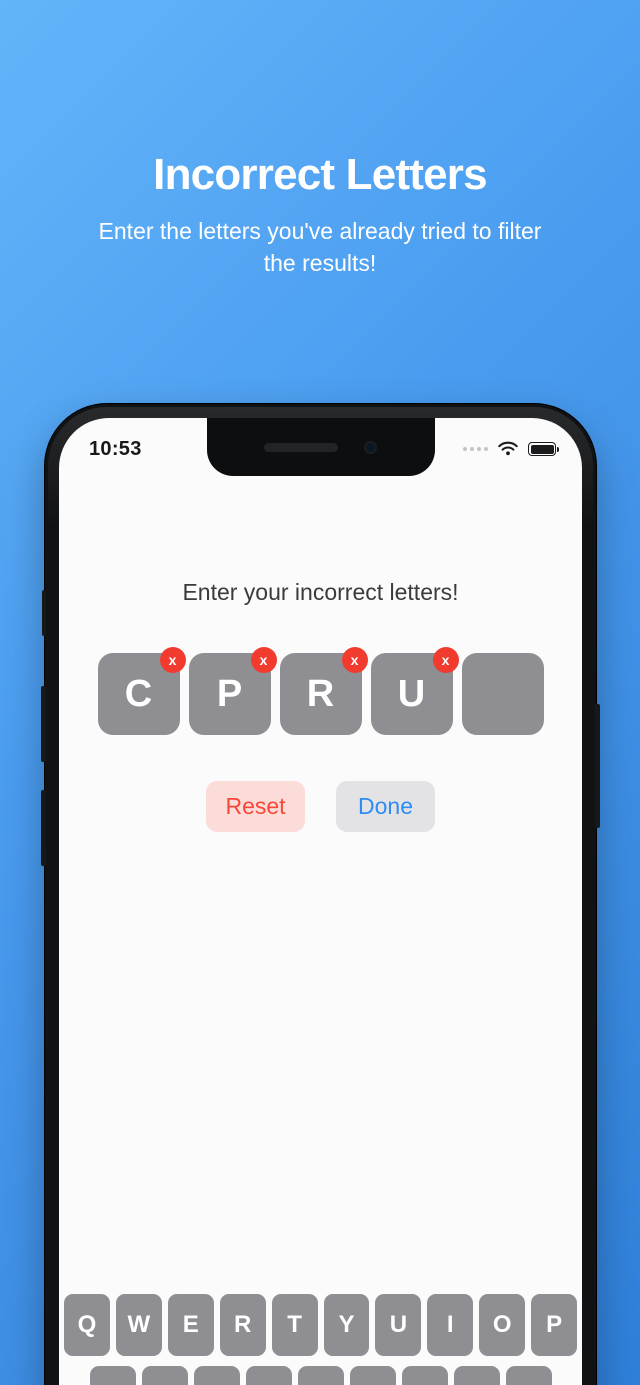  I want to click on letter-tile-letter: R, so click(320, 693).